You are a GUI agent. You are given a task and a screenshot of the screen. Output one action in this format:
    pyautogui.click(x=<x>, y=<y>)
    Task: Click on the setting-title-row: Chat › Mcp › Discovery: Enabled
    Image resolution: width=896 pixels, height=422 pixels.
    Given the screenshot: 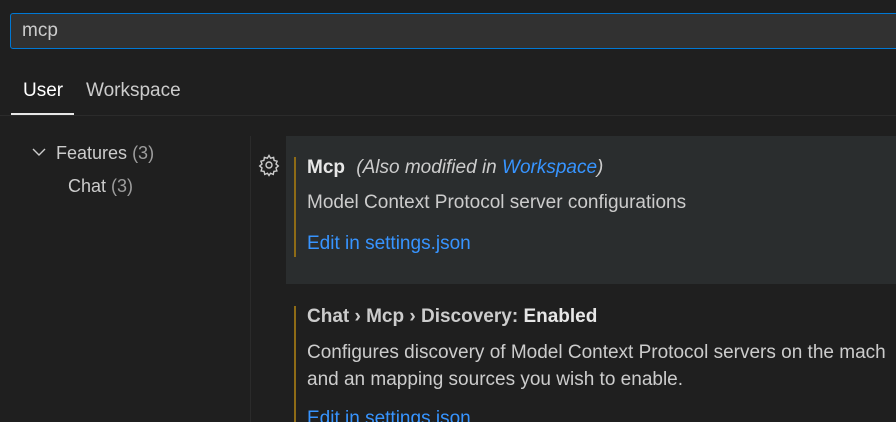 What is the action you would take?
    pyautogui.click(x=452, y=317)
    